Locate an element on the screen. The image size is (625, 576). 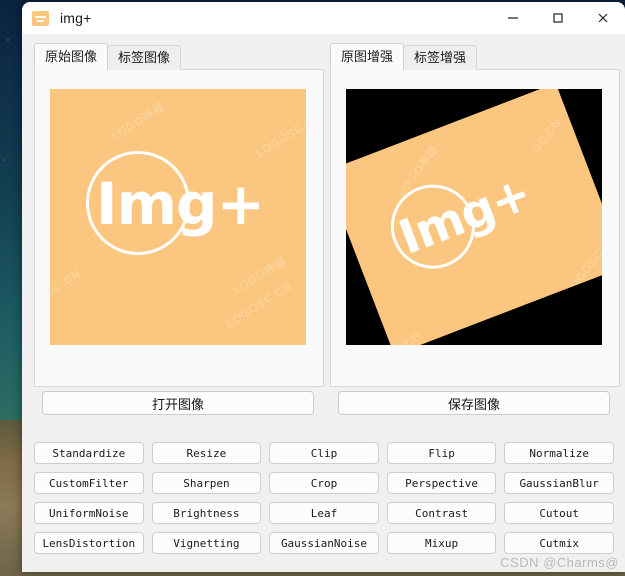
op-button-clip: Clip is located at coordinates (324, 453).